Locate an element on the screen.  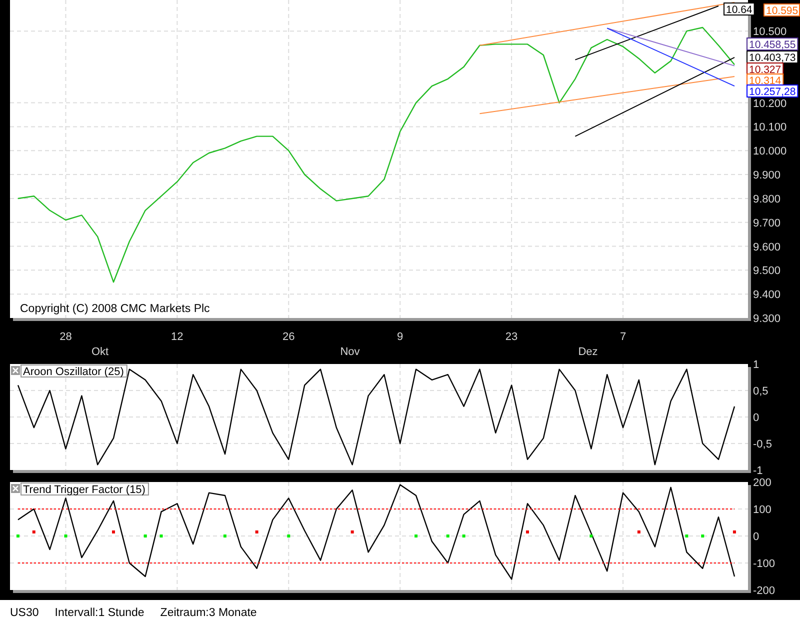
axis-label: 26 is located at coordinates (288, 337).